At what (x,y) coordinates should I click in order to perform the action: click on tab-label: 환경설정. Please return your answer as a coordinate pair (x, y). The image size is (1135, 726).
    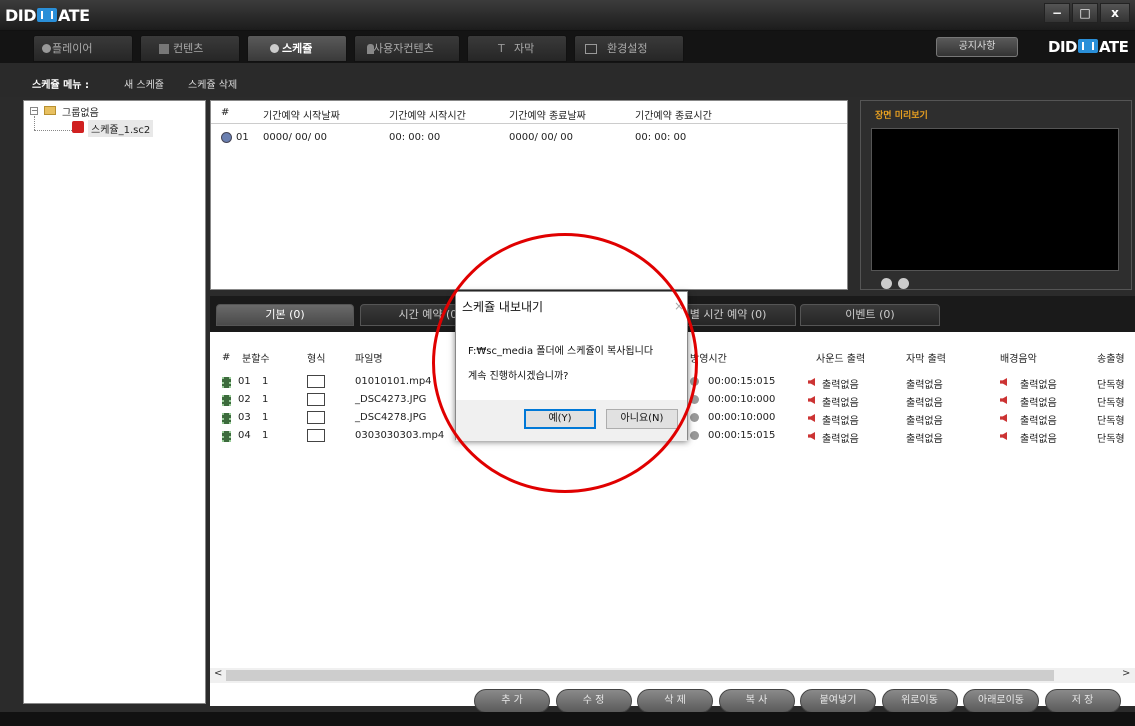
    Looking at the image, I should click on (627, 48).